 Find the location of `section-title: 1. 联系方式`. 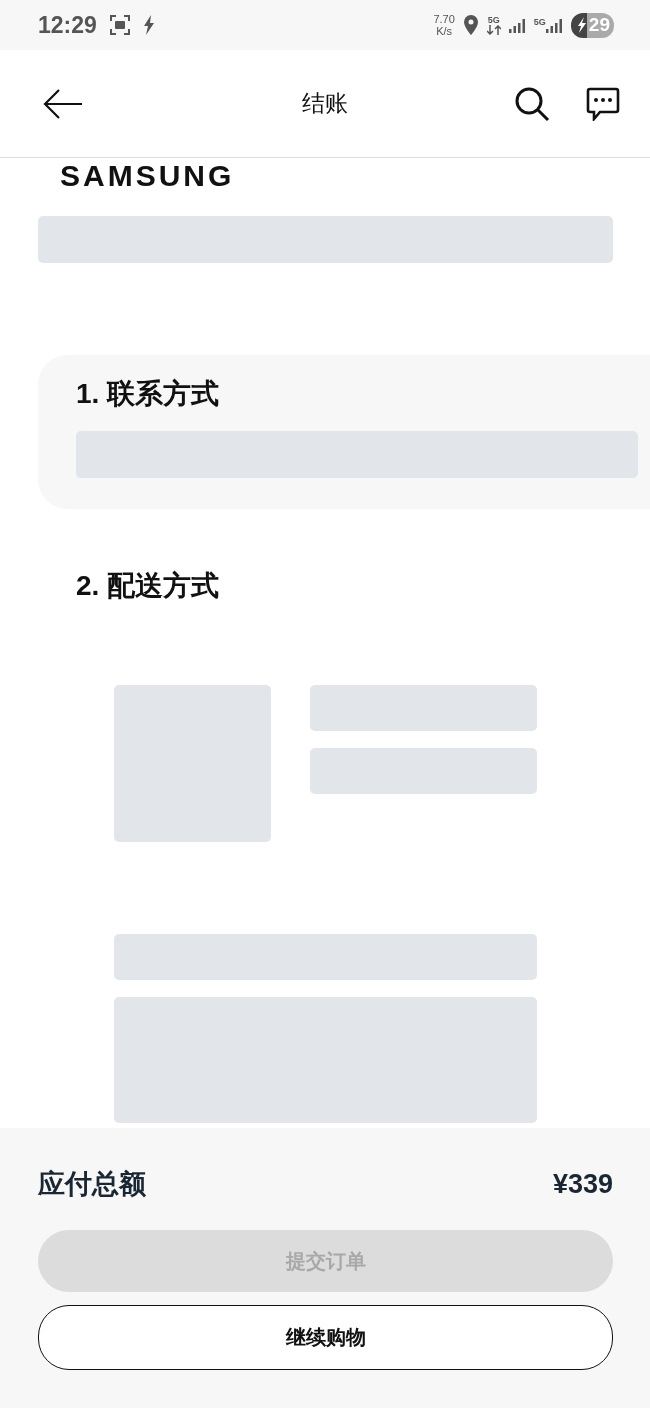

section-title: 1. 联系方式 is located at coordinates (148, 394).